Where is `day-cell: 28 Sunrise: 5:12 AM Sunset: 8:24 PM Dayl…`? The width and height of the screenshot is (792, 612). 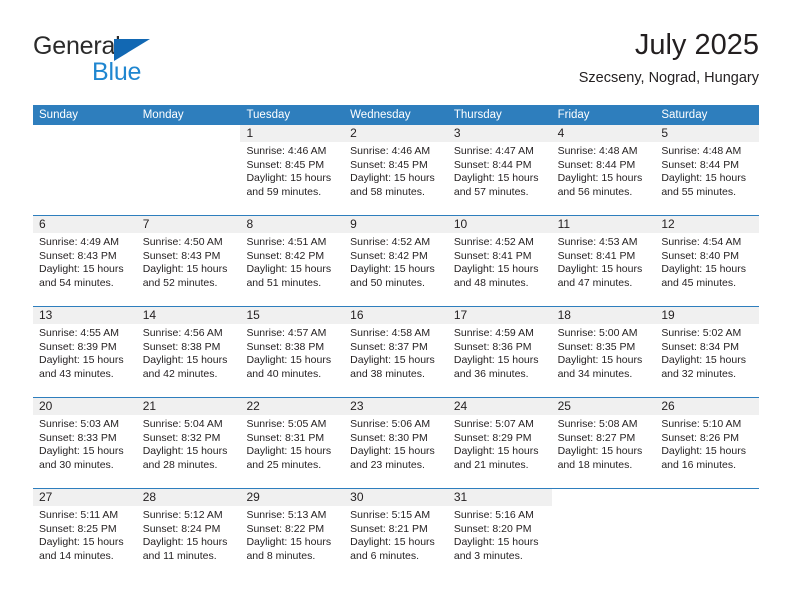 day-cell: 28 Sunrise: 5:12 AM Sunset: 8:24 PM Dayl… is located at coordinates (188, 534).